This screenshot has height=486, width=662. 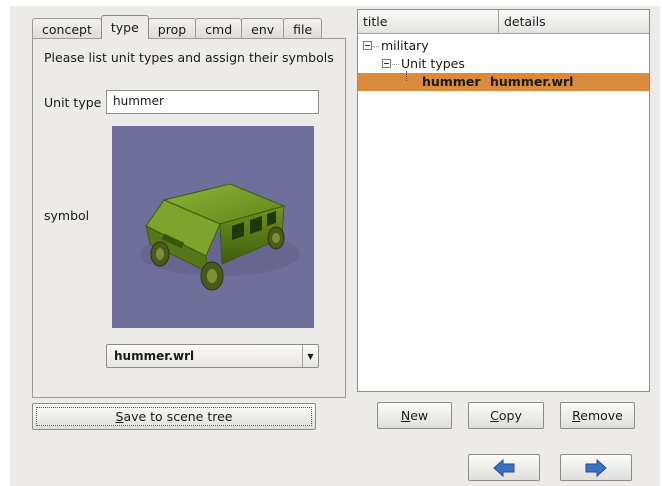 I want to click on tab-file: file, so click(x=303, y=28).